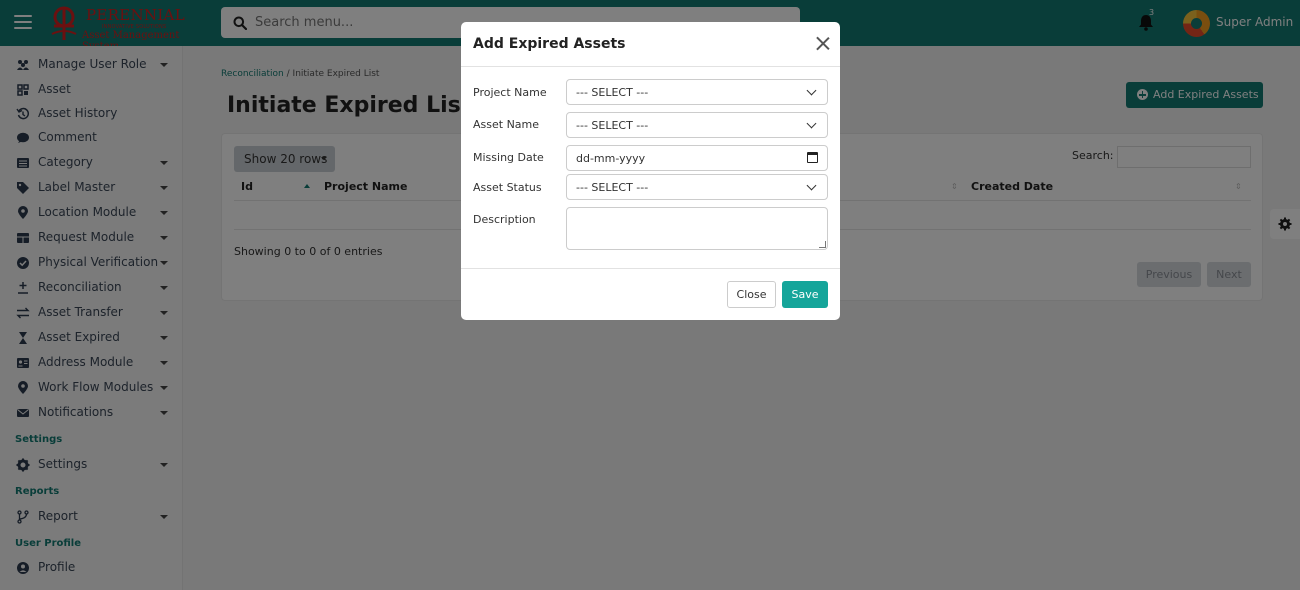  I want to click on close-icon, so click(822, 43).